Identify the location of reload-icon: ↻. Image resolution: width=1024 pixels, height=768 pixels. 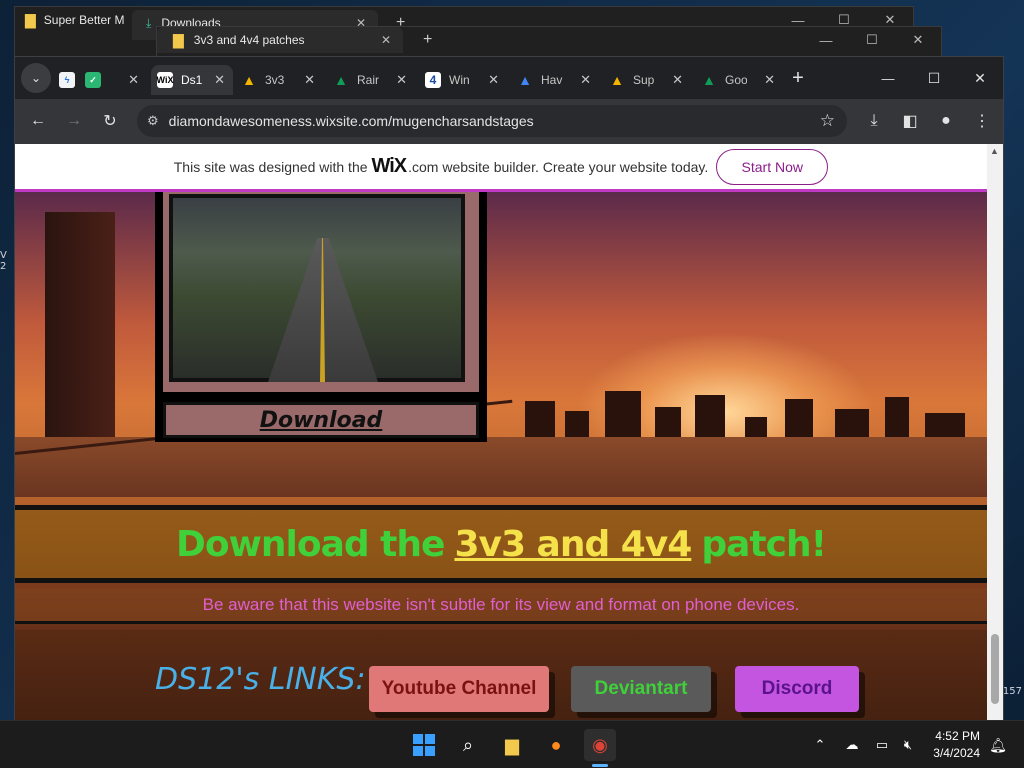
(110, 121).